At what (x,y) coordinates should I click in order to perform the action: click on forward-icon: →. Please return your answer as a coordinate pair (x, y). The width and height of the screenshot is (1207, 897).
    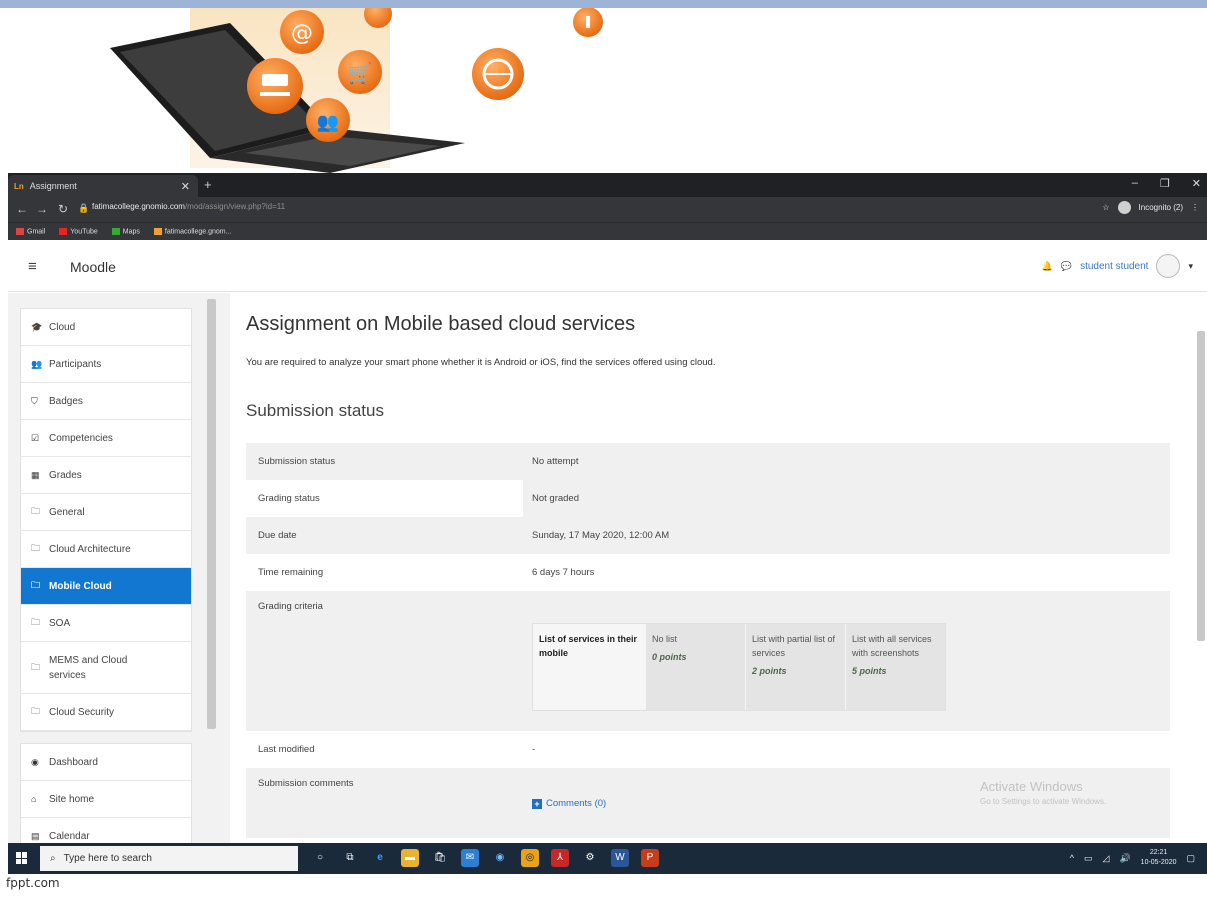
    Looking at the image, I should click on (42, 209).